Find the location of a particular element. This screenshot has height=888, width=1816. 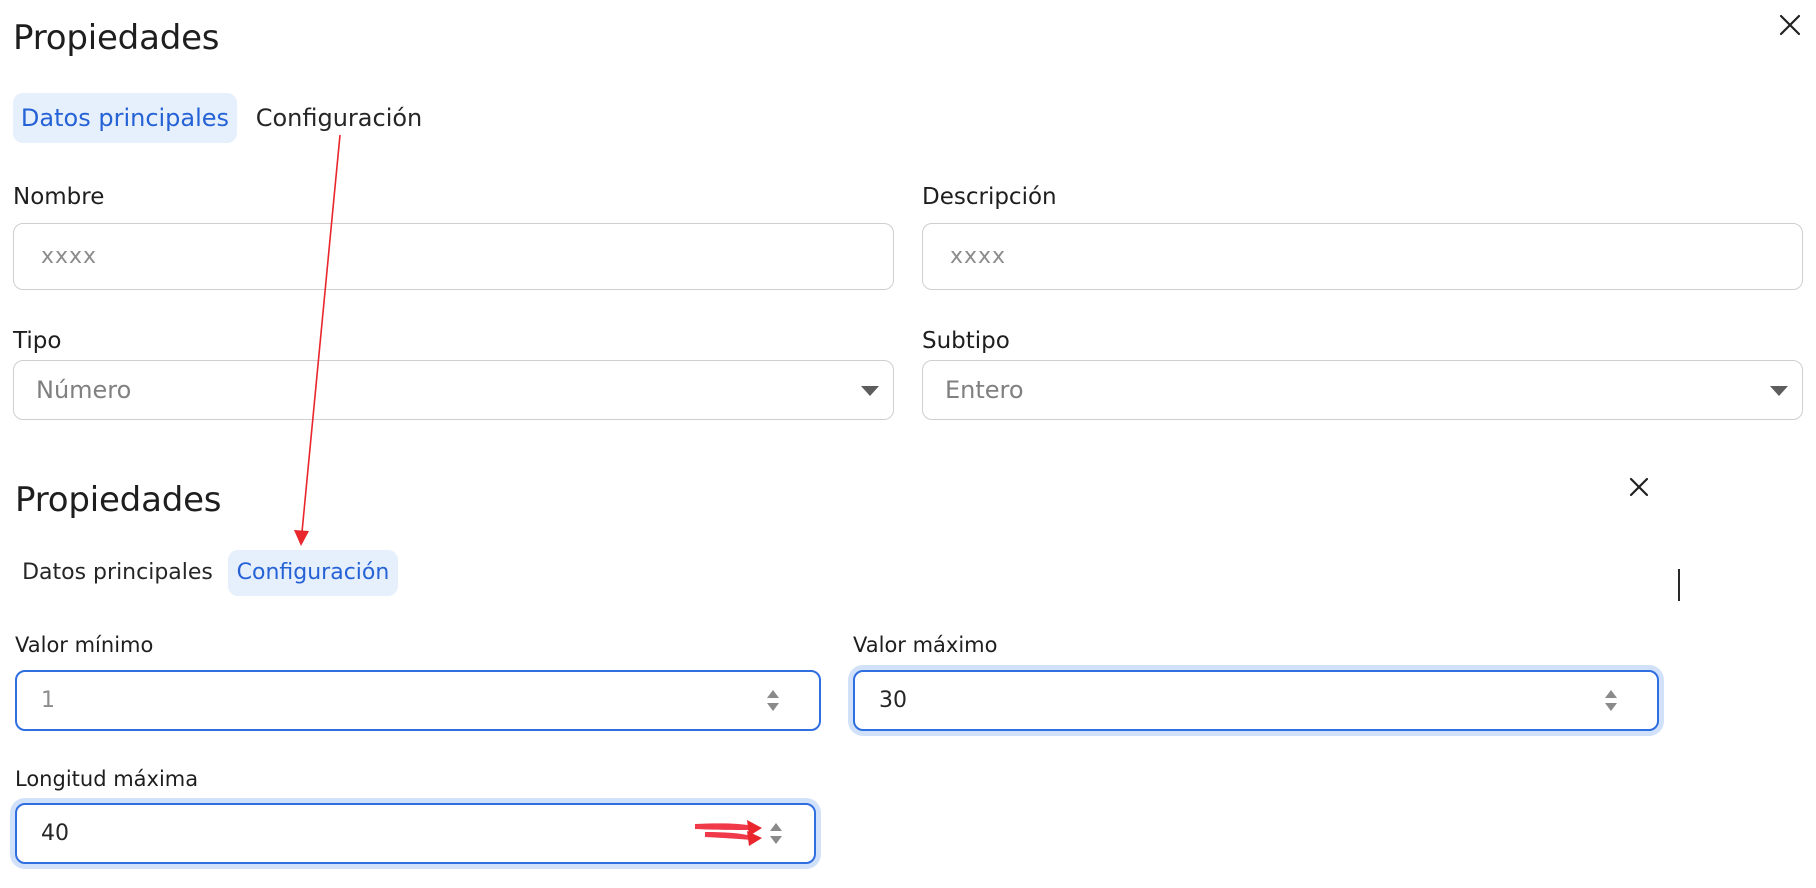

longitud-maxima-label: Longitud máxima is located at coordinates (107, 779).